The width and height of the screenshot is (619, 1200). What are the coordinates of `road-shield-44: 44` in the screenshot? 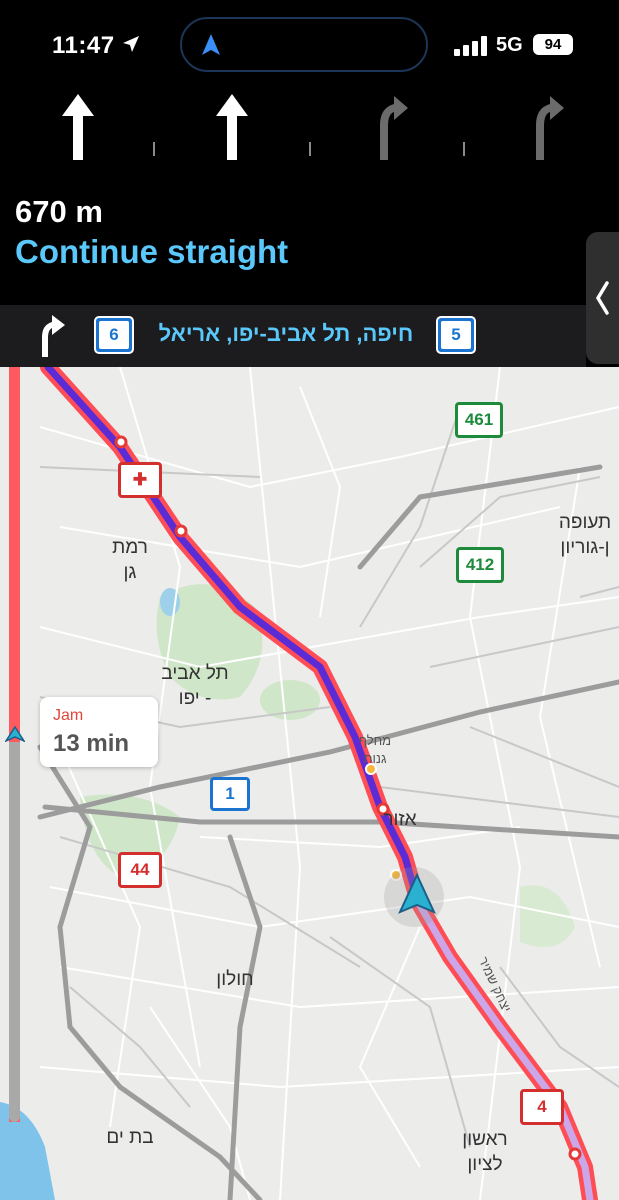 It's located at (140, 870).